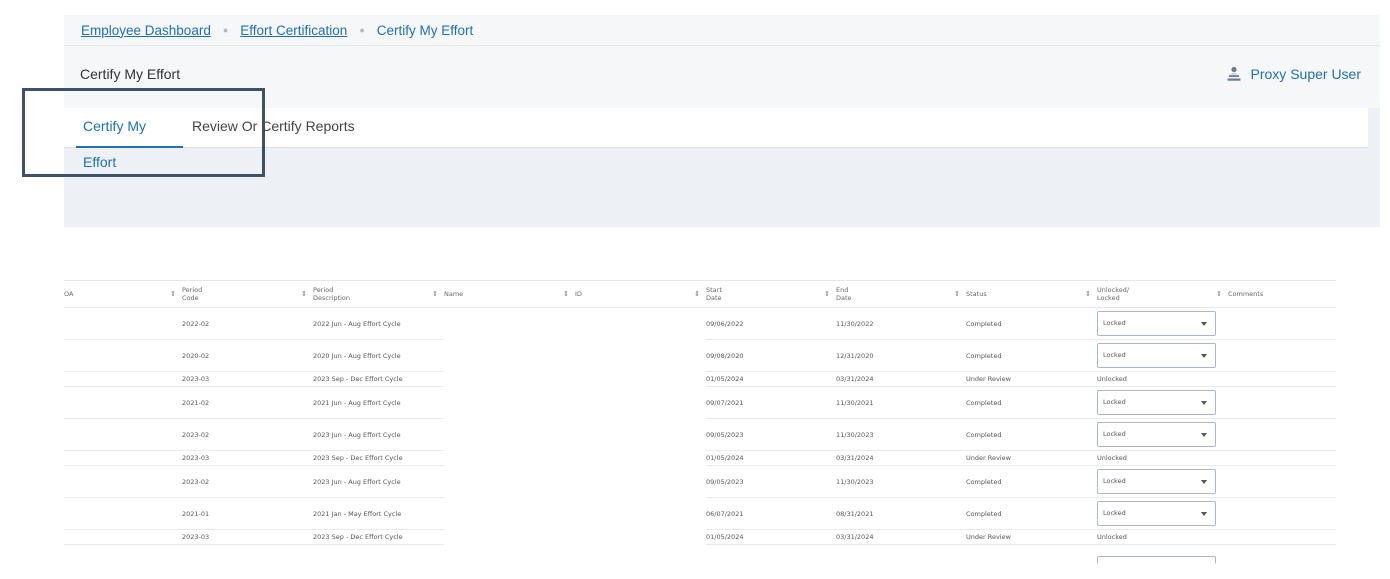  I want to click on cell-period-code: 2023-03, so click(247, 537).